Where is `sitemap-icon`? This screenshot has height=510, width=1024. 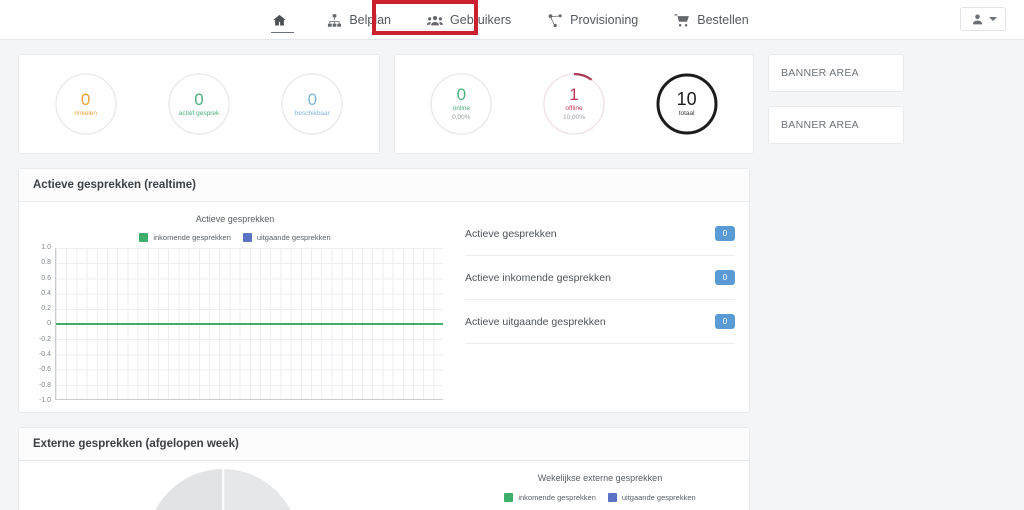 sitemap-icon is located at coordinates (334, 20).